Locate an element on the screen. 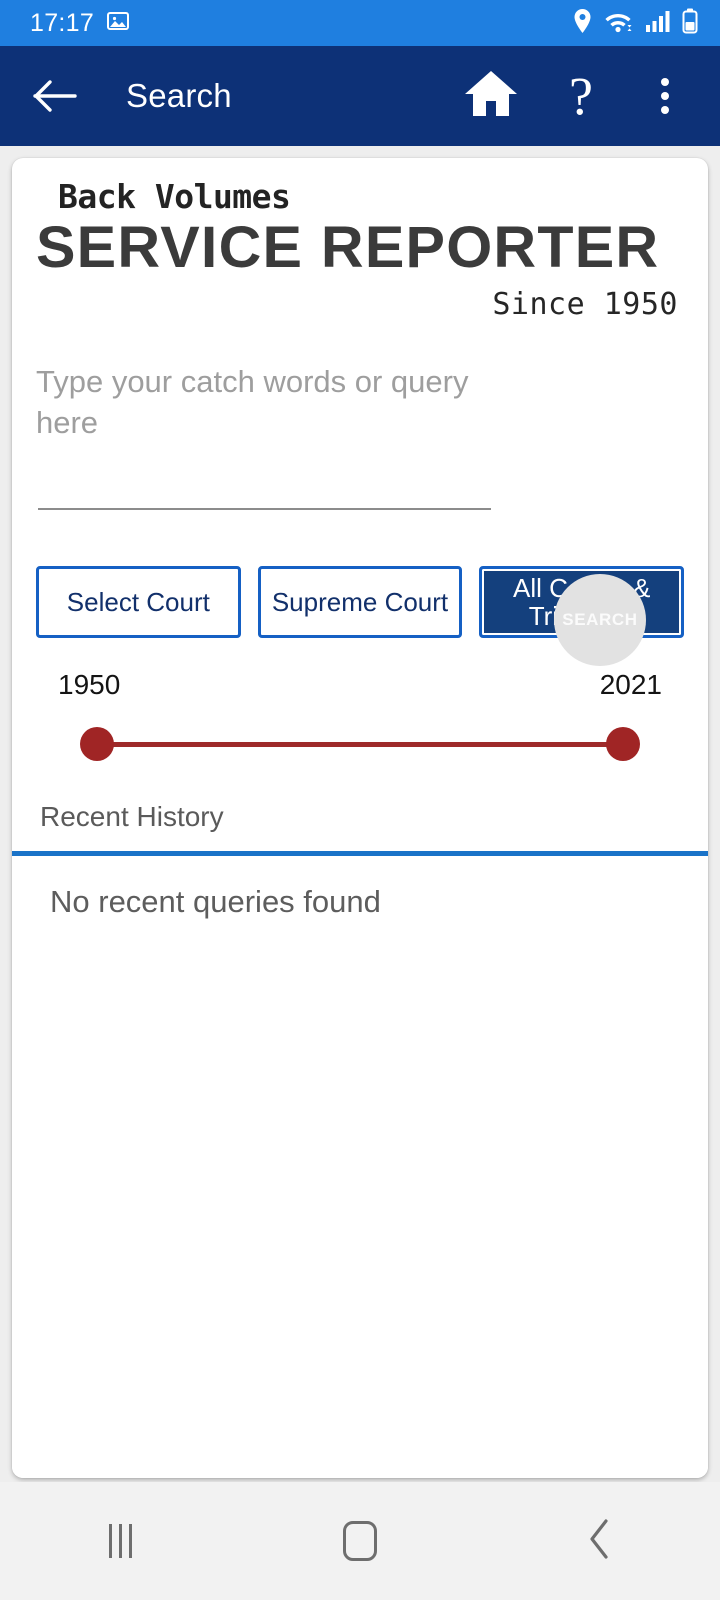 The image size is (720, 1600). status-bar-left: 17:17 is located at coordinates (80, 23).